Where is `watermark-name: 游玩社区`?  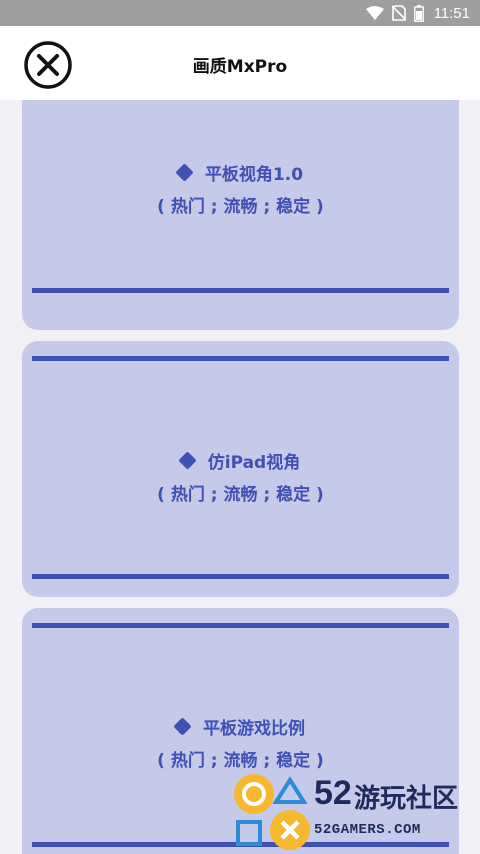
watermark-name: 游玩社区 is located at coordinates (406, 799).